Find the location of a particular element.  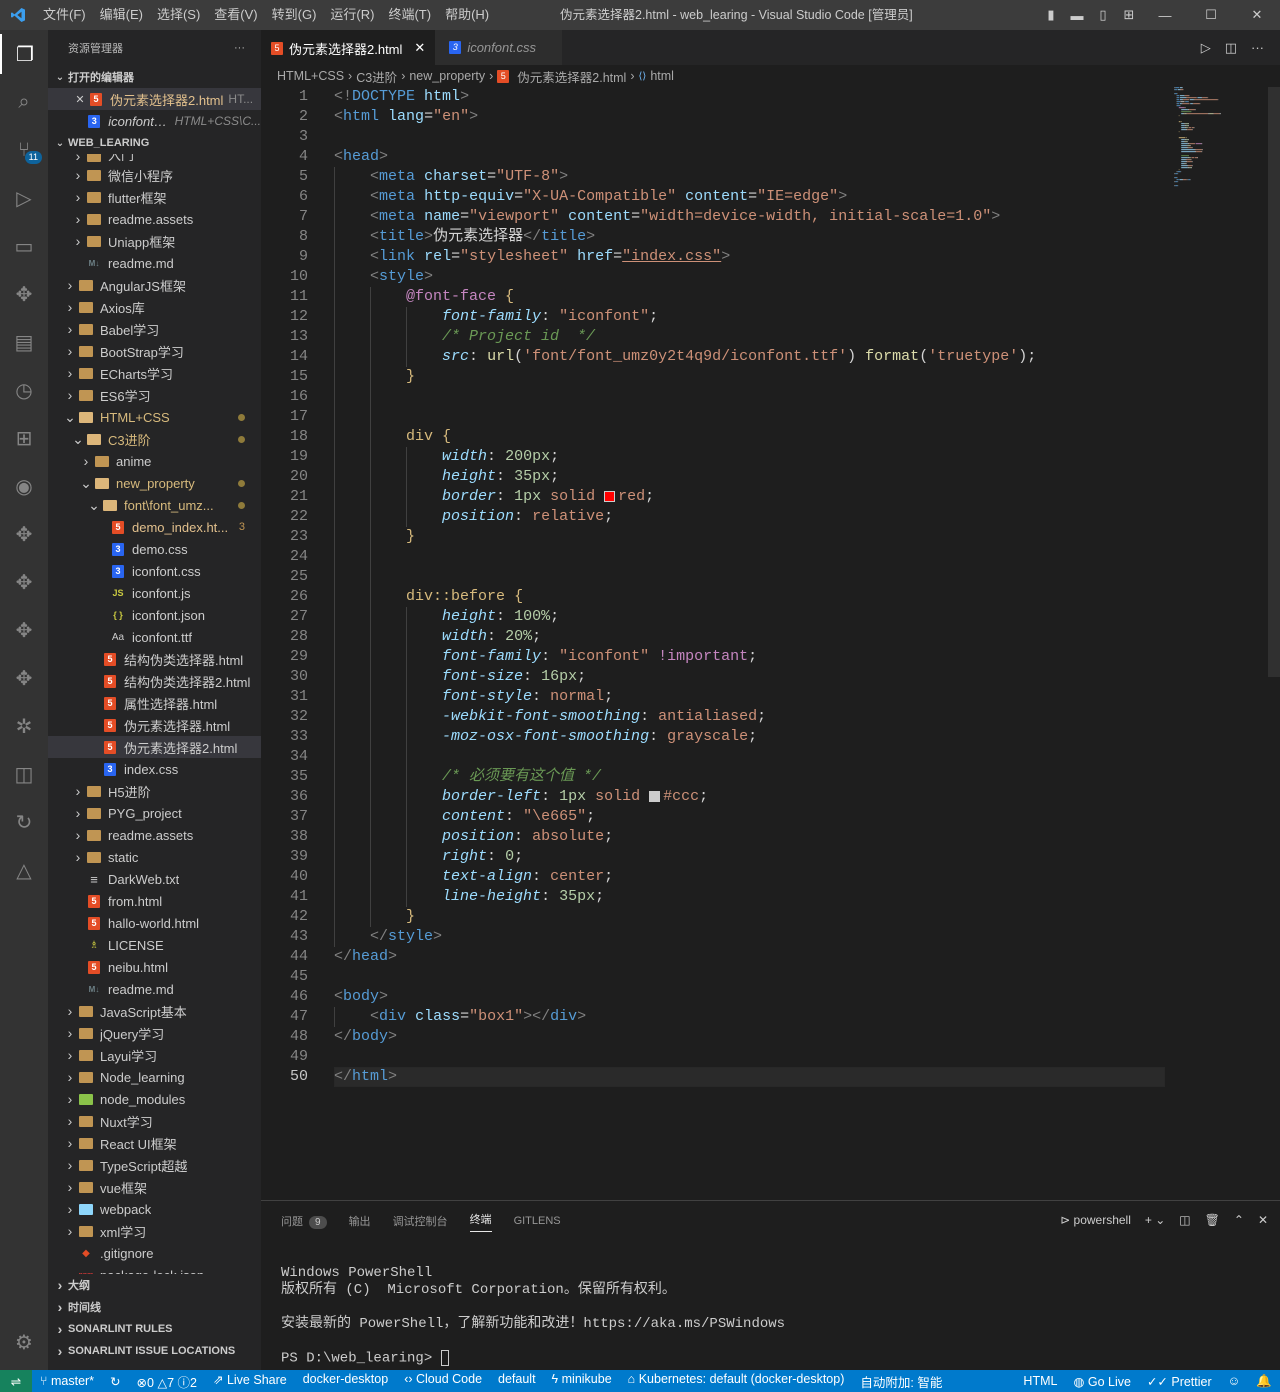

feedback-icon: ☺ is located at coordinates (1234, 1381).